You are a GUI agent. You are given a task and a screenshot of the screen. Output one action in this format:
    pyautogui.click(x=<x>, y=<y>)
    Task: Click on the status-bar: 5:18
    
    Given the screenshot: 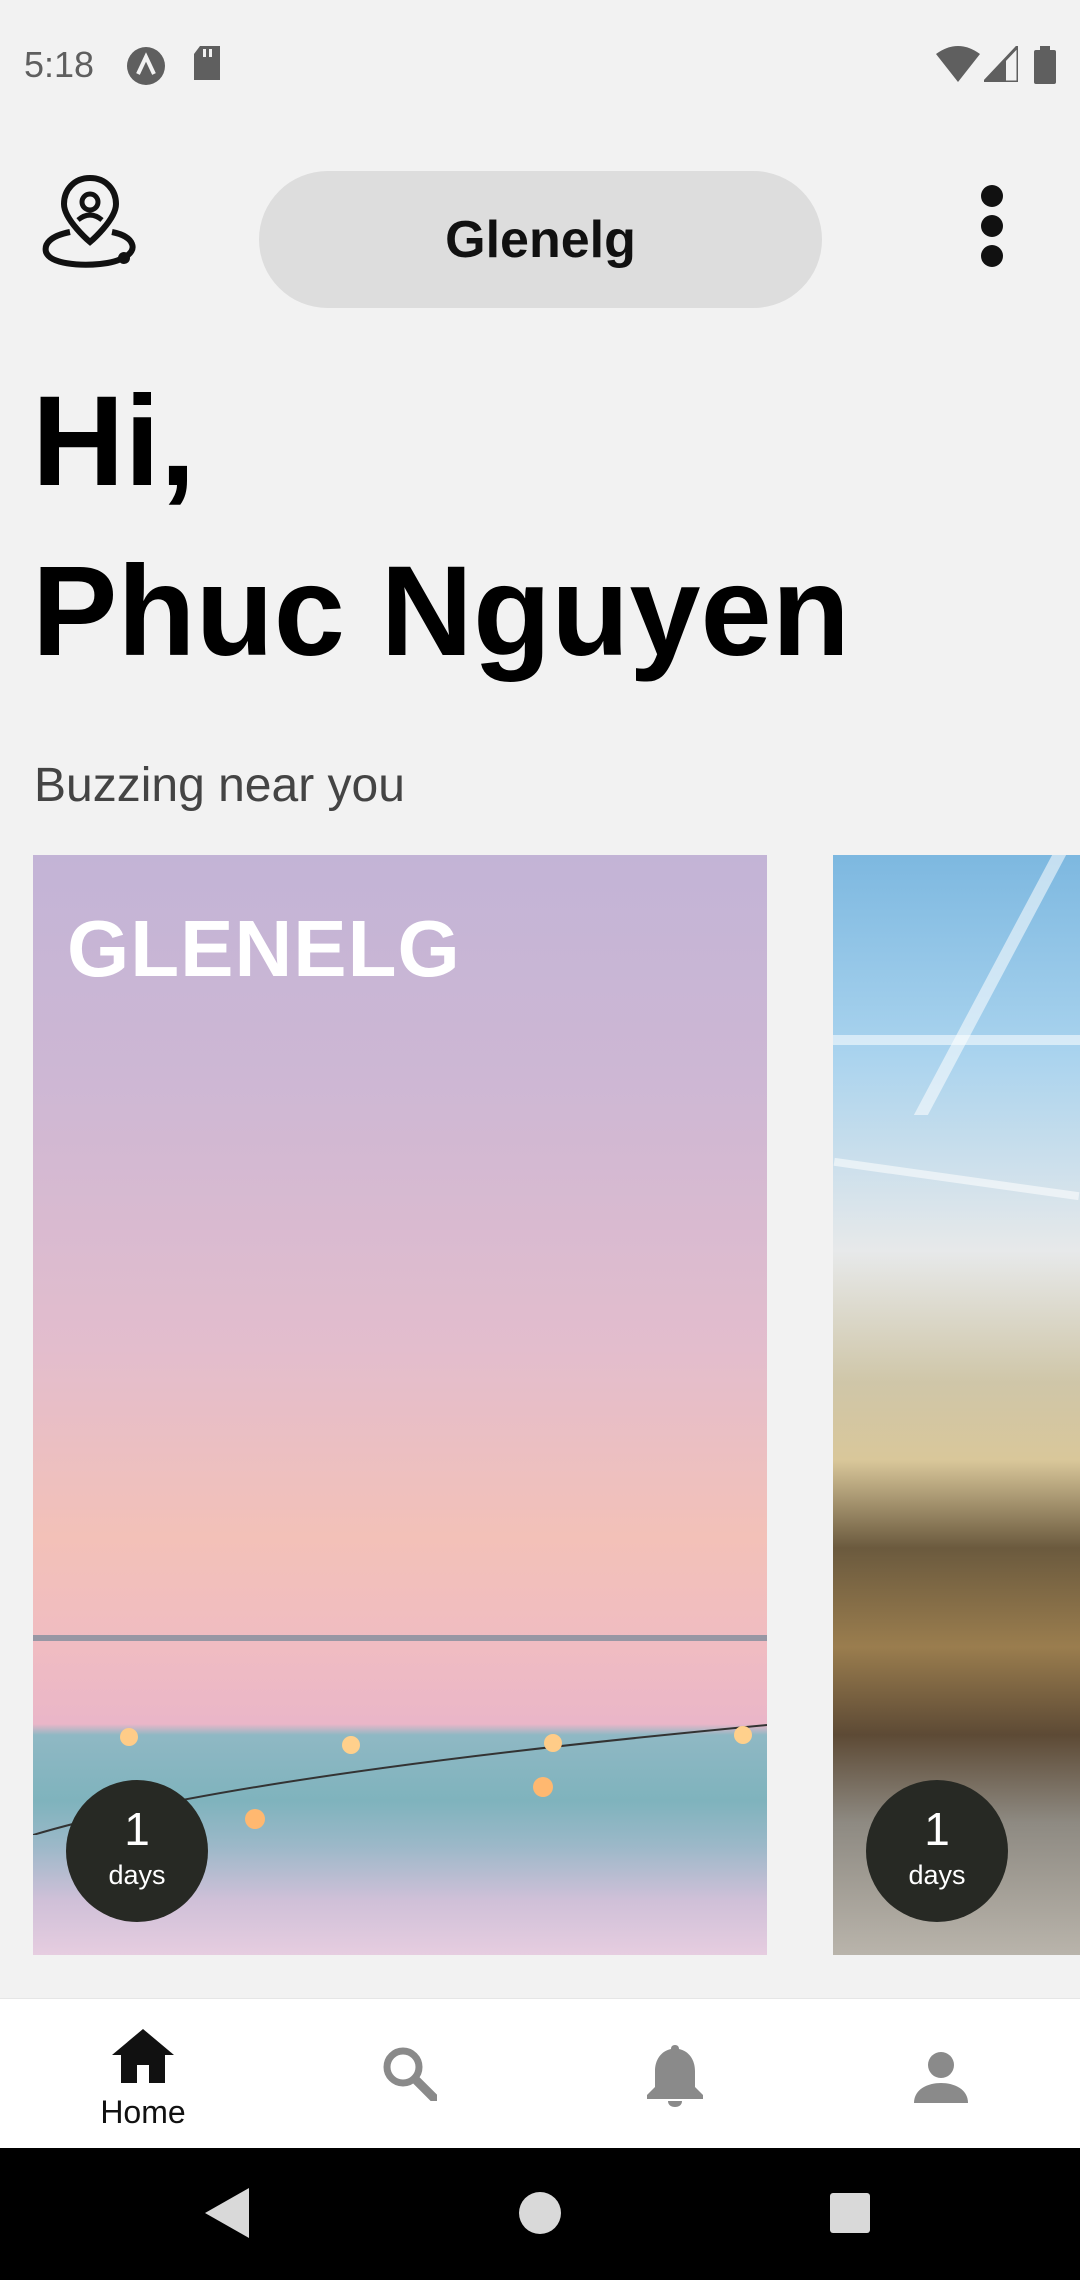 What is the action you would take?
    pyautogui.click(x=540, y=67)
    